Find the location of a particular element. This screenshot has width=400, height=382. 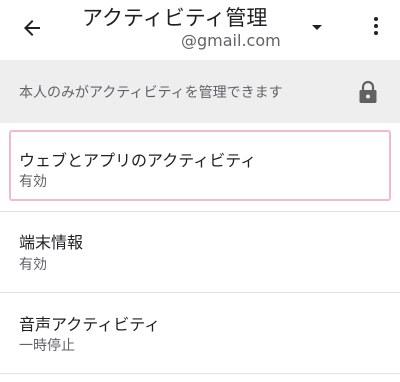

lock-icon is located at coordinates (368, 91).